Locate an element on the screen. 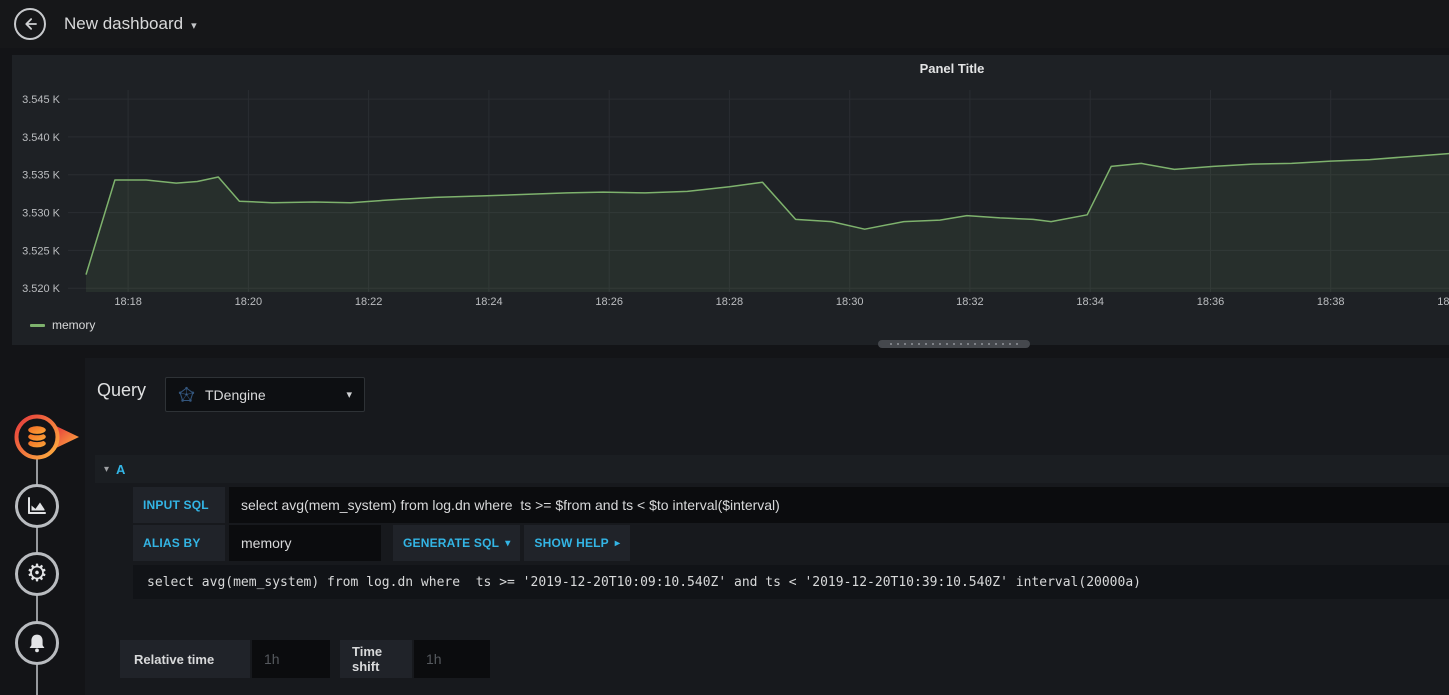  datasource-picker: TDengine ▾ is located at coordinates (265, 394).